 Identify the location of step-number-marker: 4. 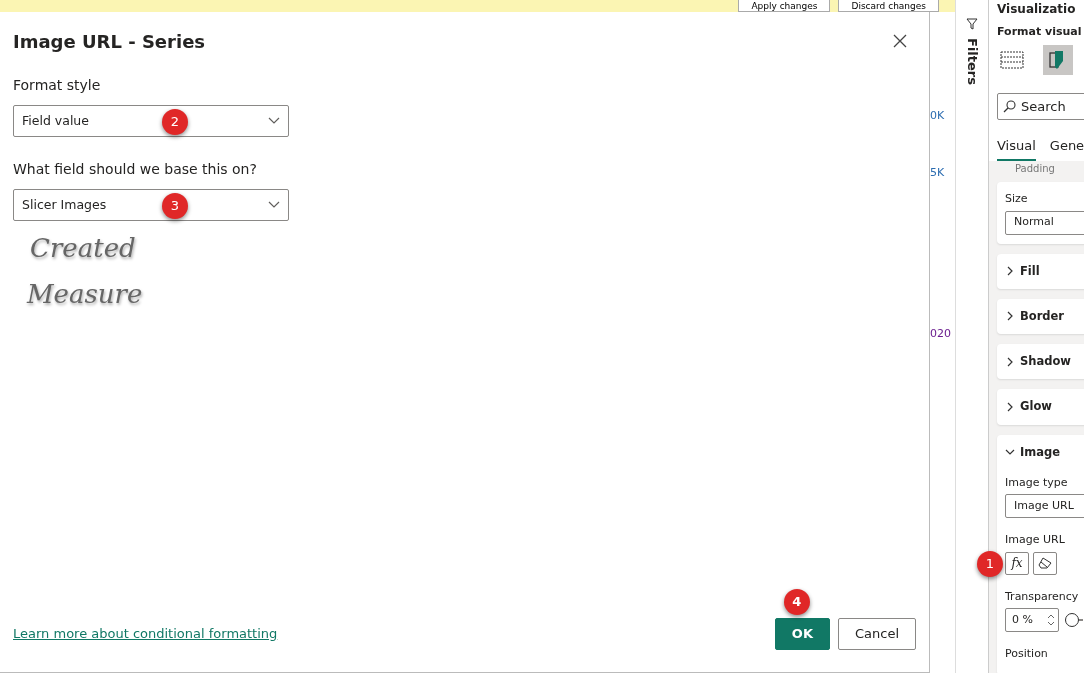
(796, 602).